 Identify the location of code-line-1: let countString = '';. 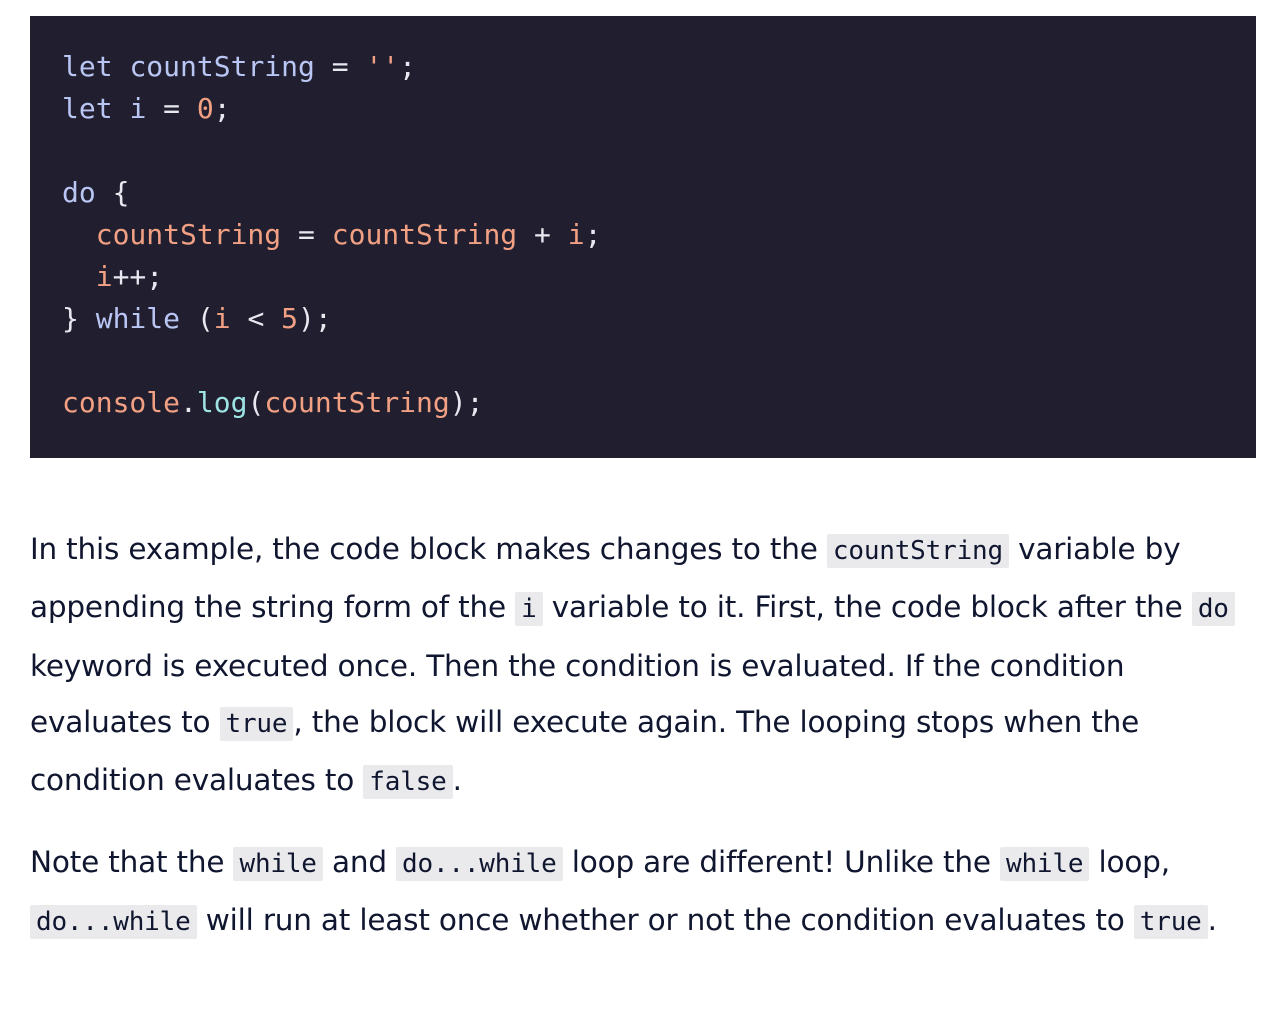
(239, 66).